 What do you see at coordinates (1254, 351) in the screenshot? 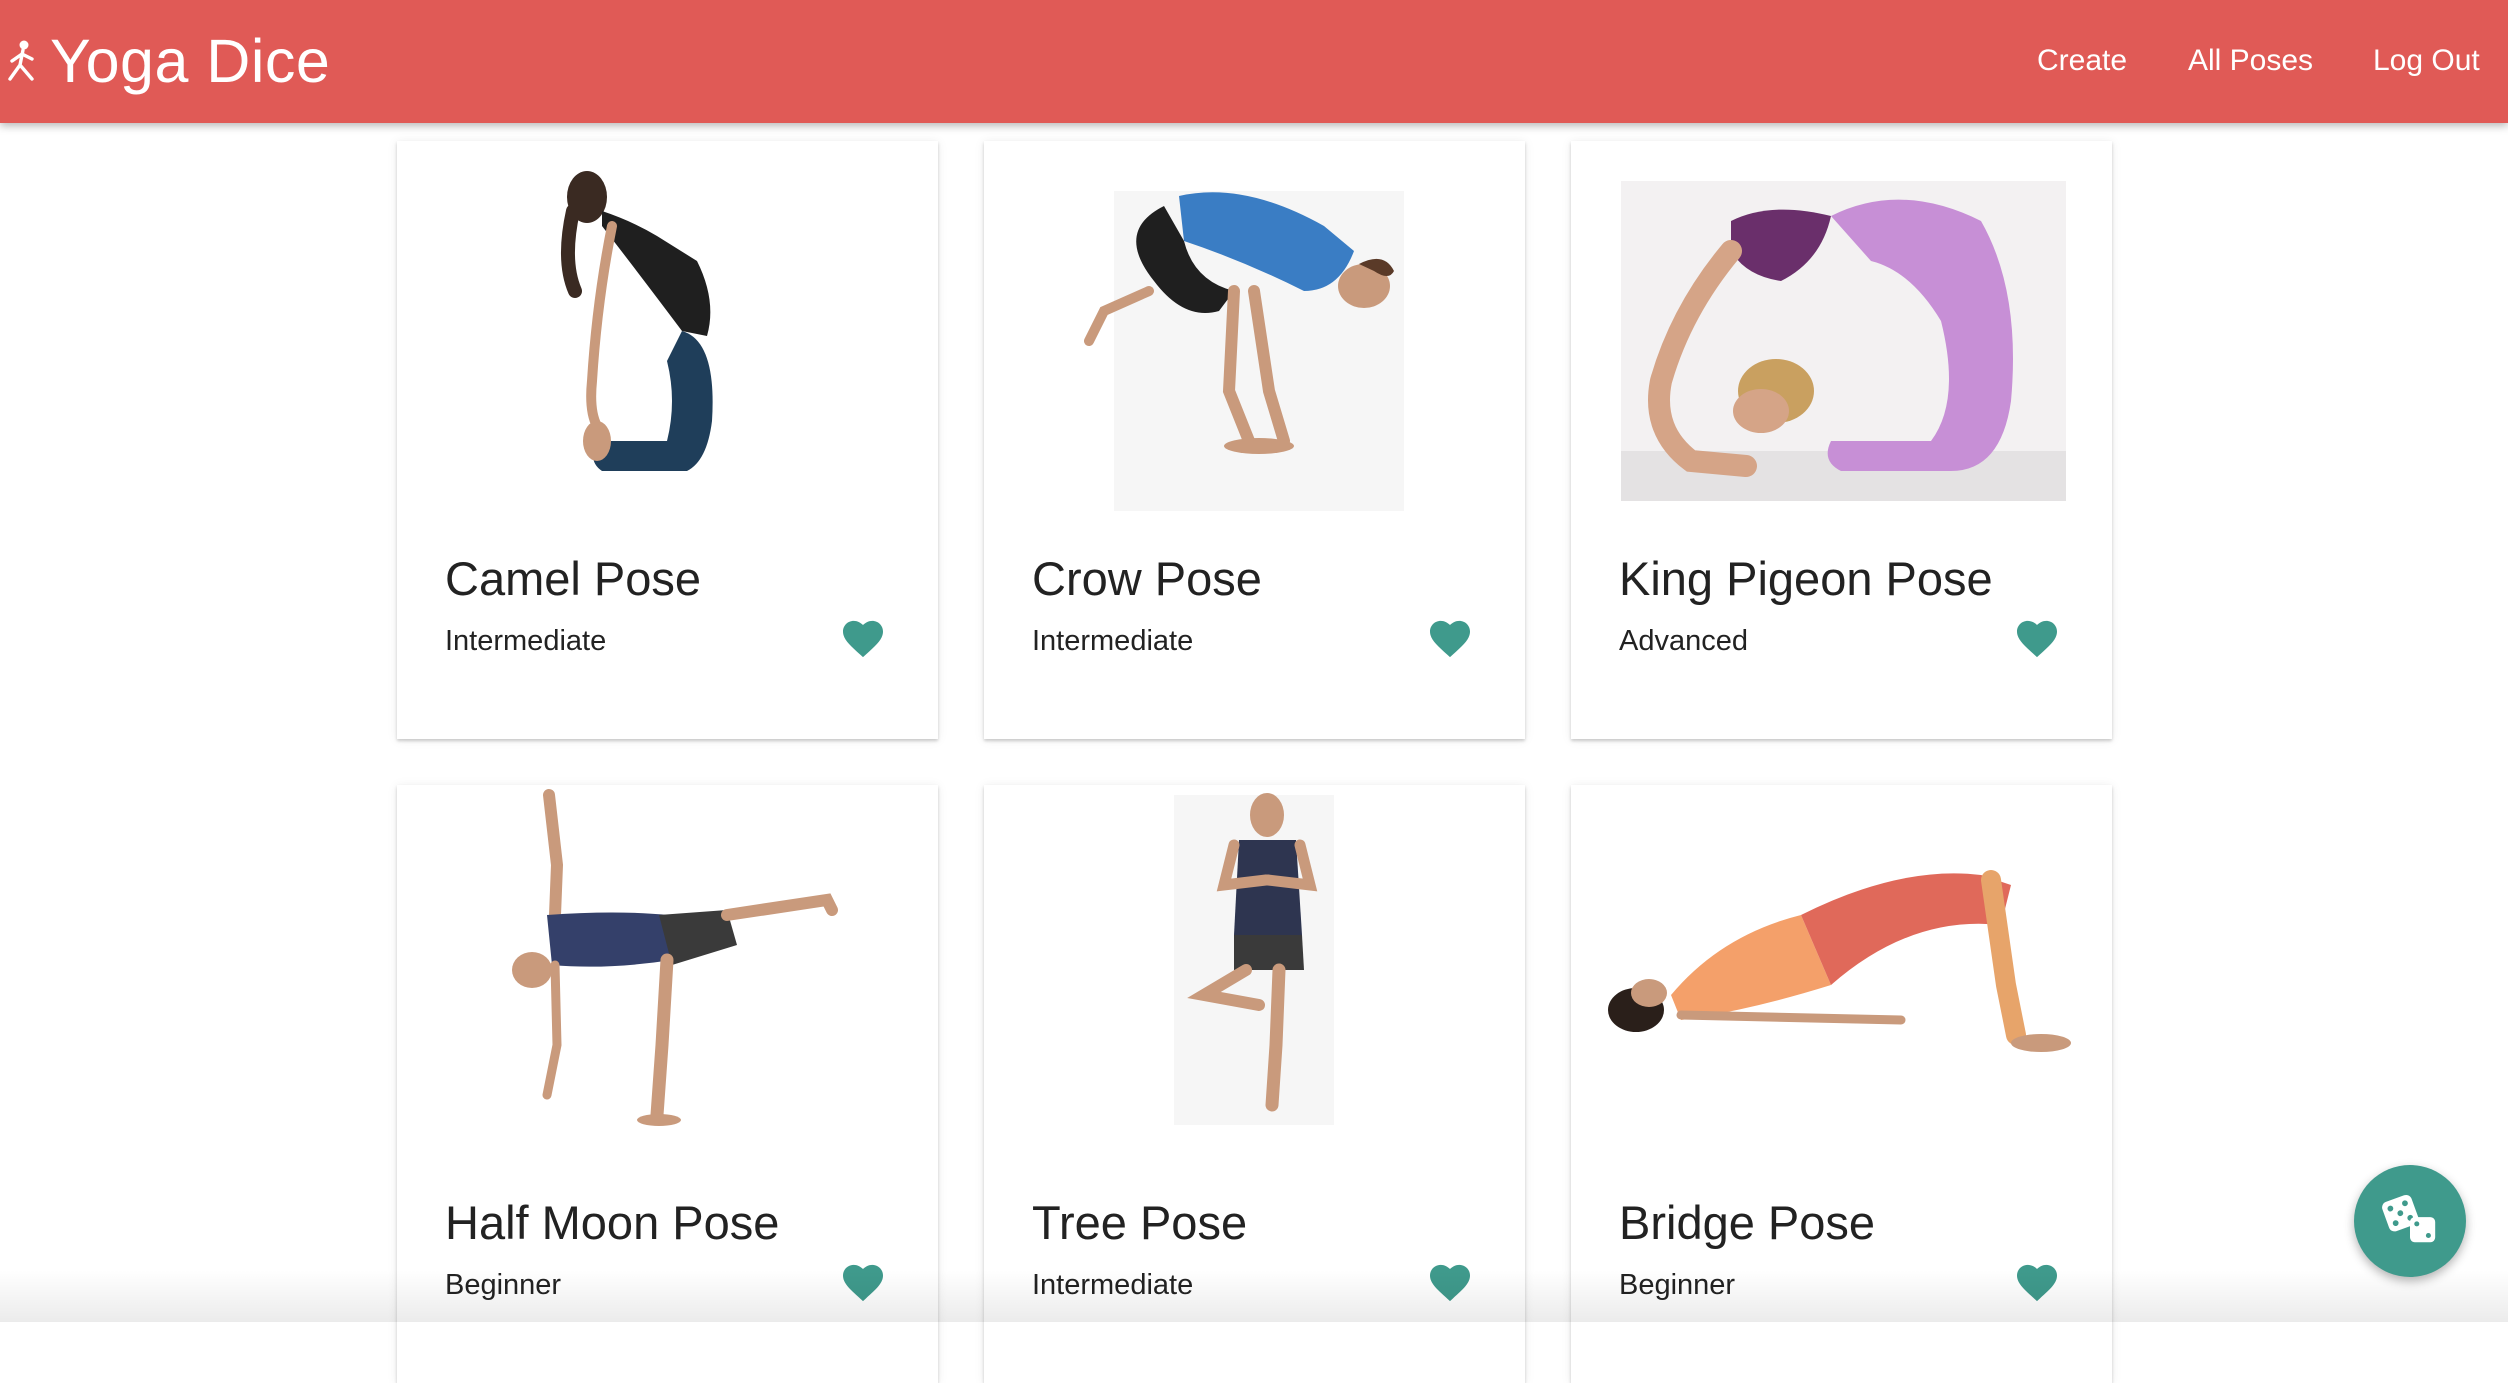
I see `crow-pose-image` at bounding box center [1254, 351].